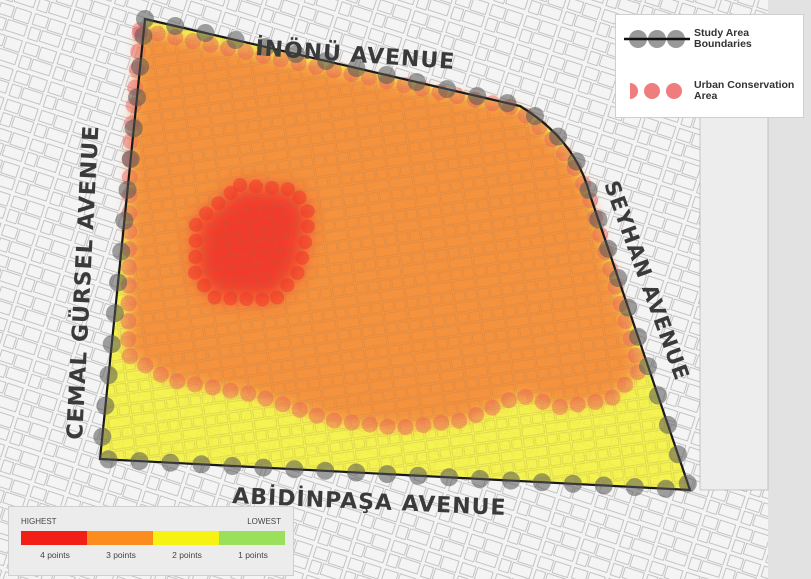 This screenshot has width=811, height=579. I want to click on scale-bar-1-points, so click(252, 538).